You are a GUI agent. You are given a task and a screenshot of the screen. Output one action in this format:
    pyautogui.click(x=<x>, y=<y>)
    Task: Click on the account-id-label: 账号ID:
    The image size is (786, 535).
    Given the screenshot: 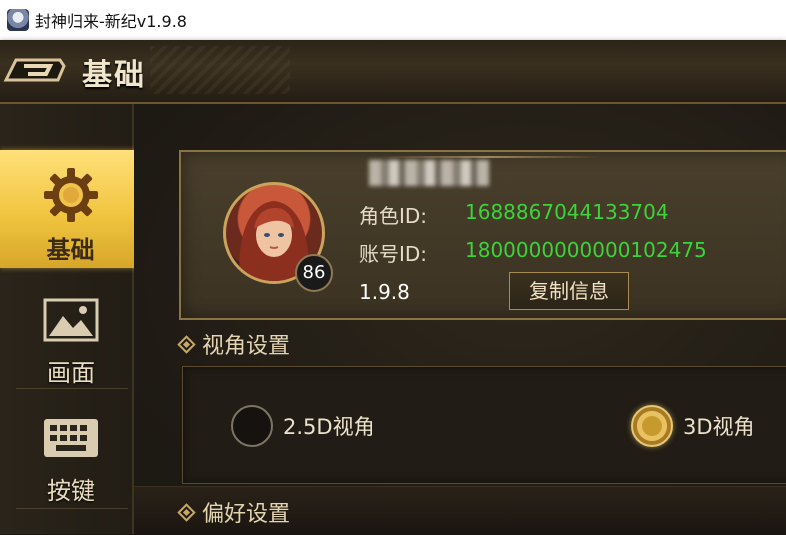 What is the action you would take?
    pyautogui.click(x=393, y=254)
    